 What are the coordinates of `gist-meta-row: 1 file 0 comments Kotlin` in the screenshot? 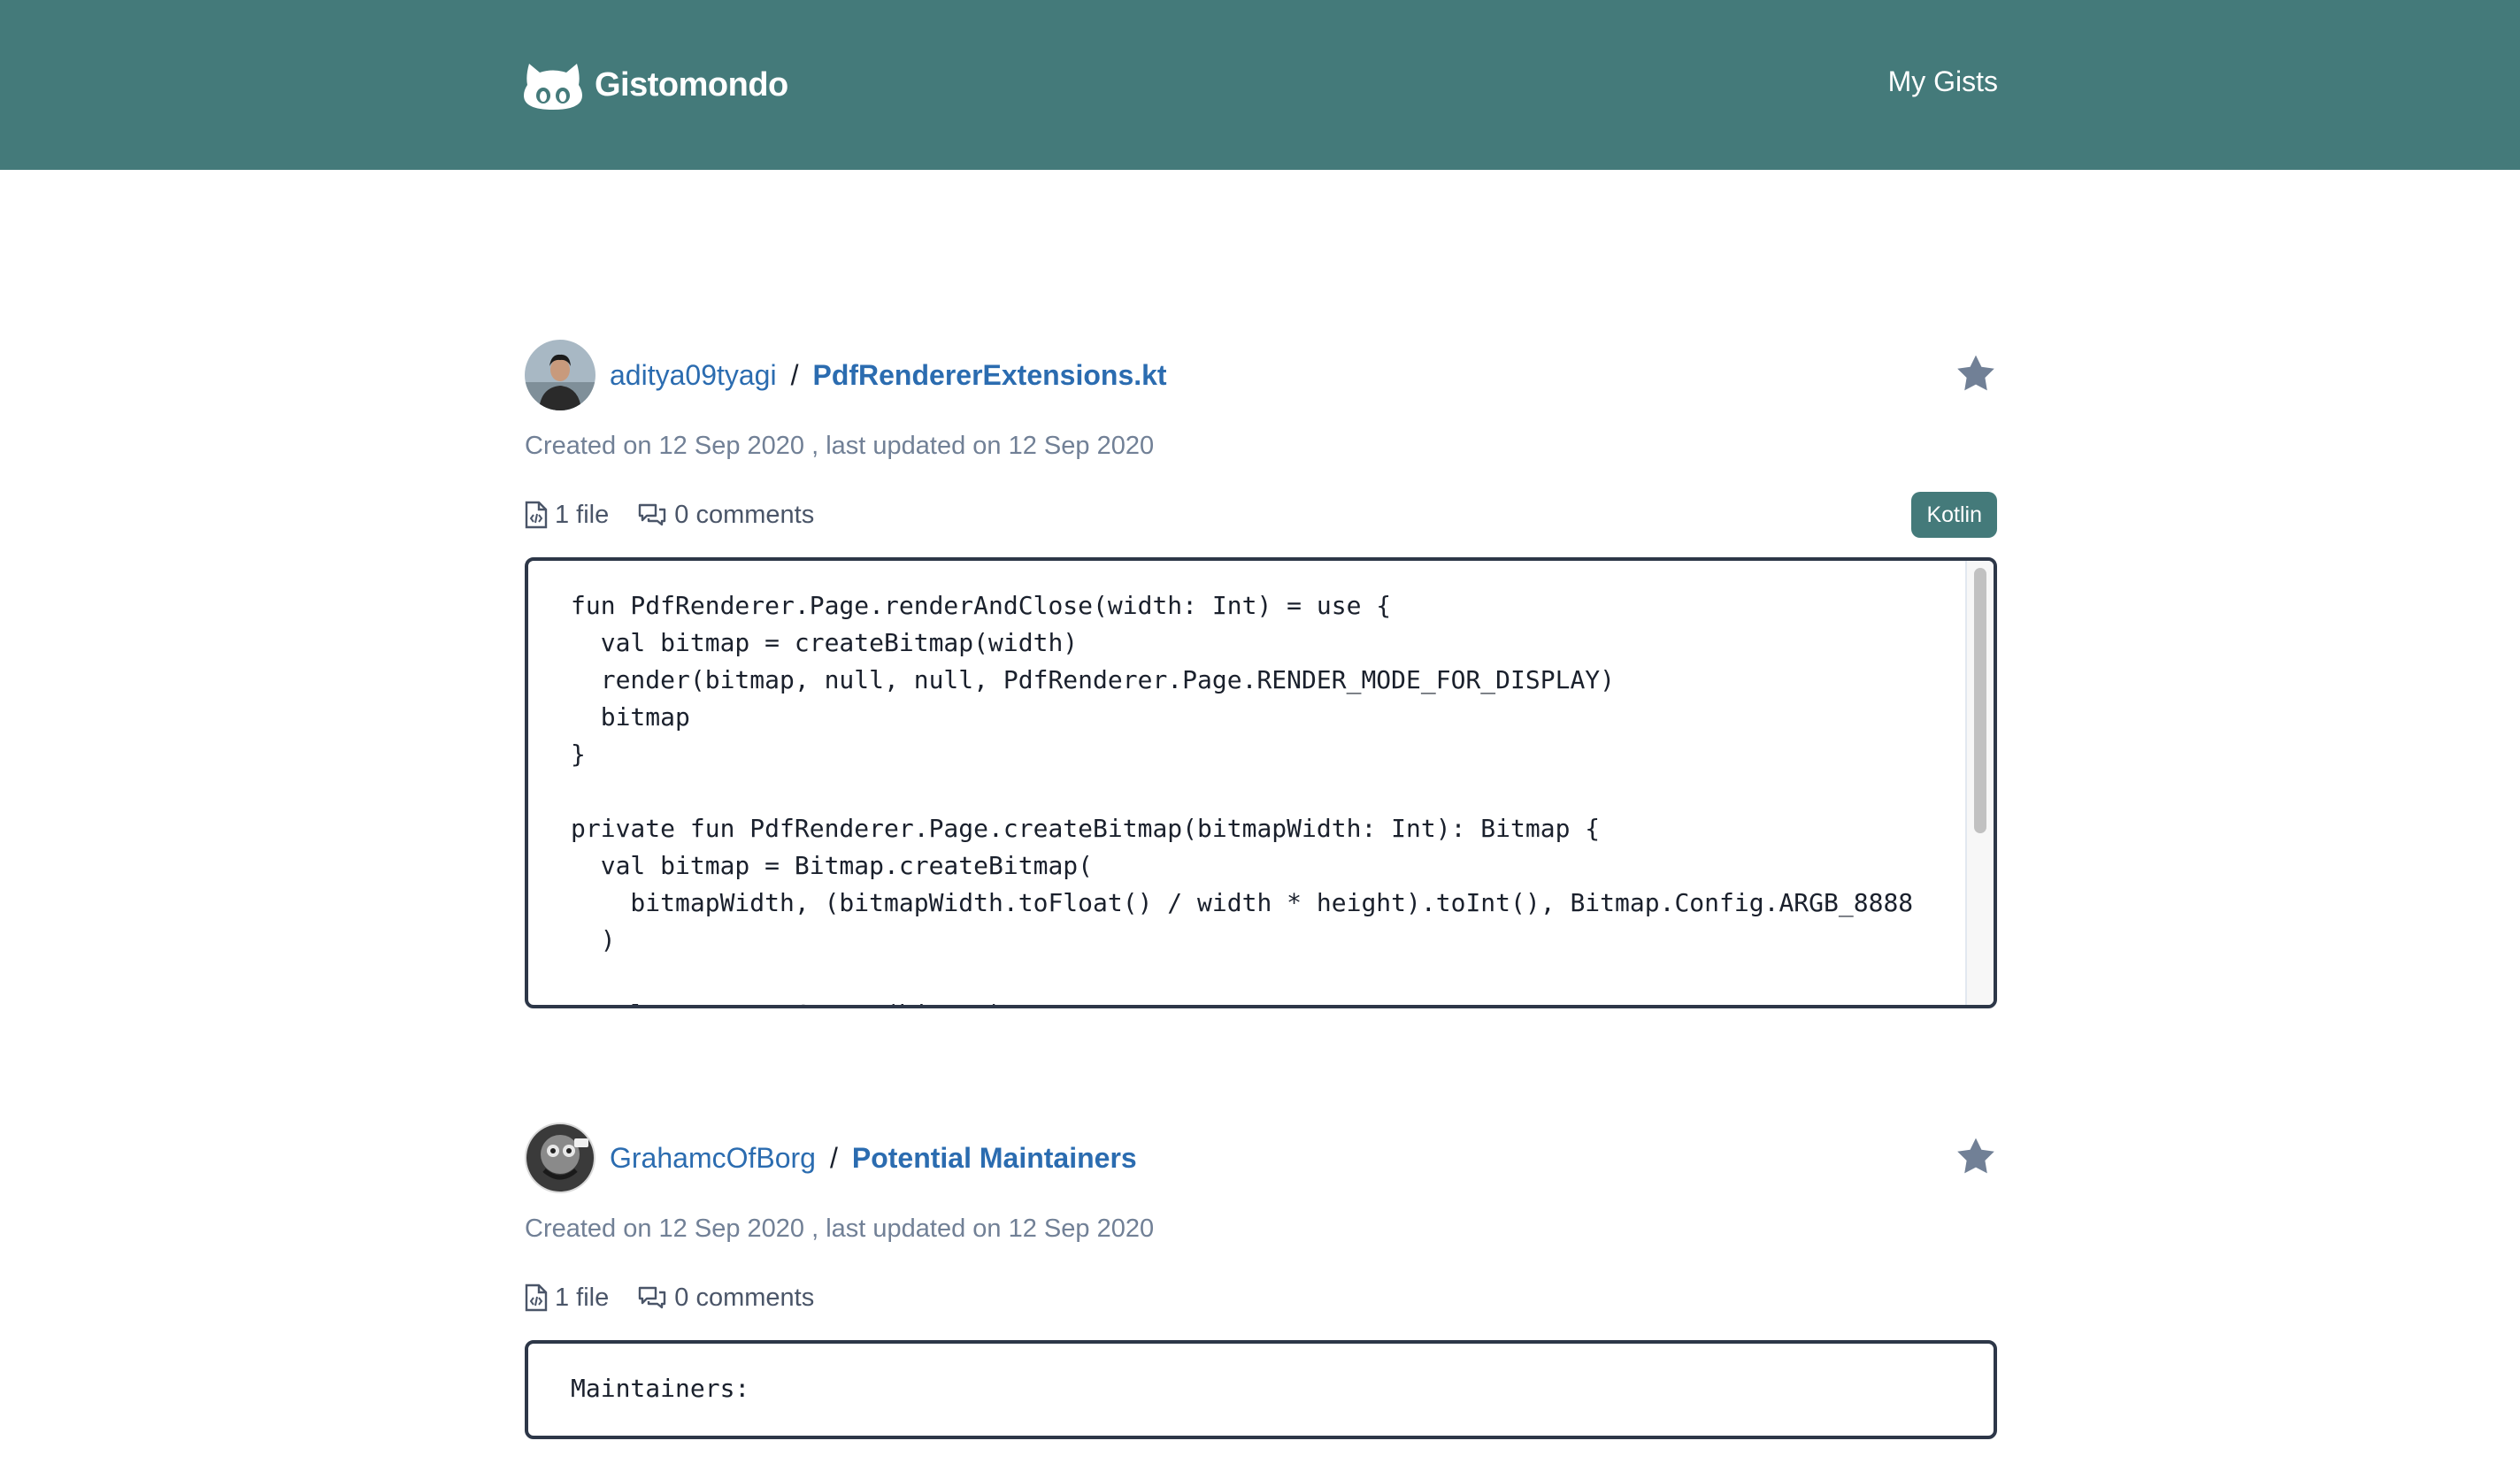 It's located at (1261, 515).